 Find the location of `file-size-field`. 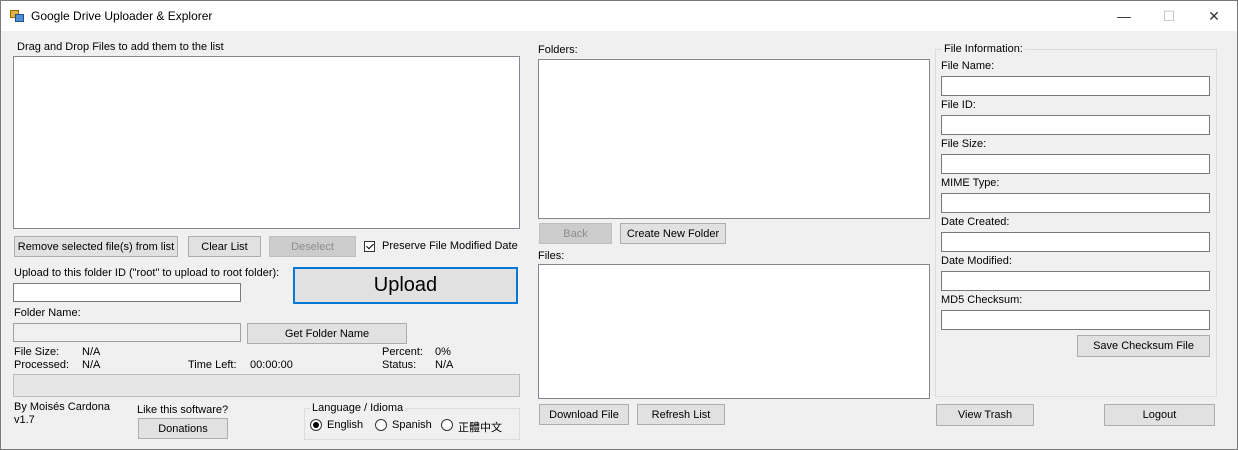

file-size-field is located at coordinates (1075, 164).